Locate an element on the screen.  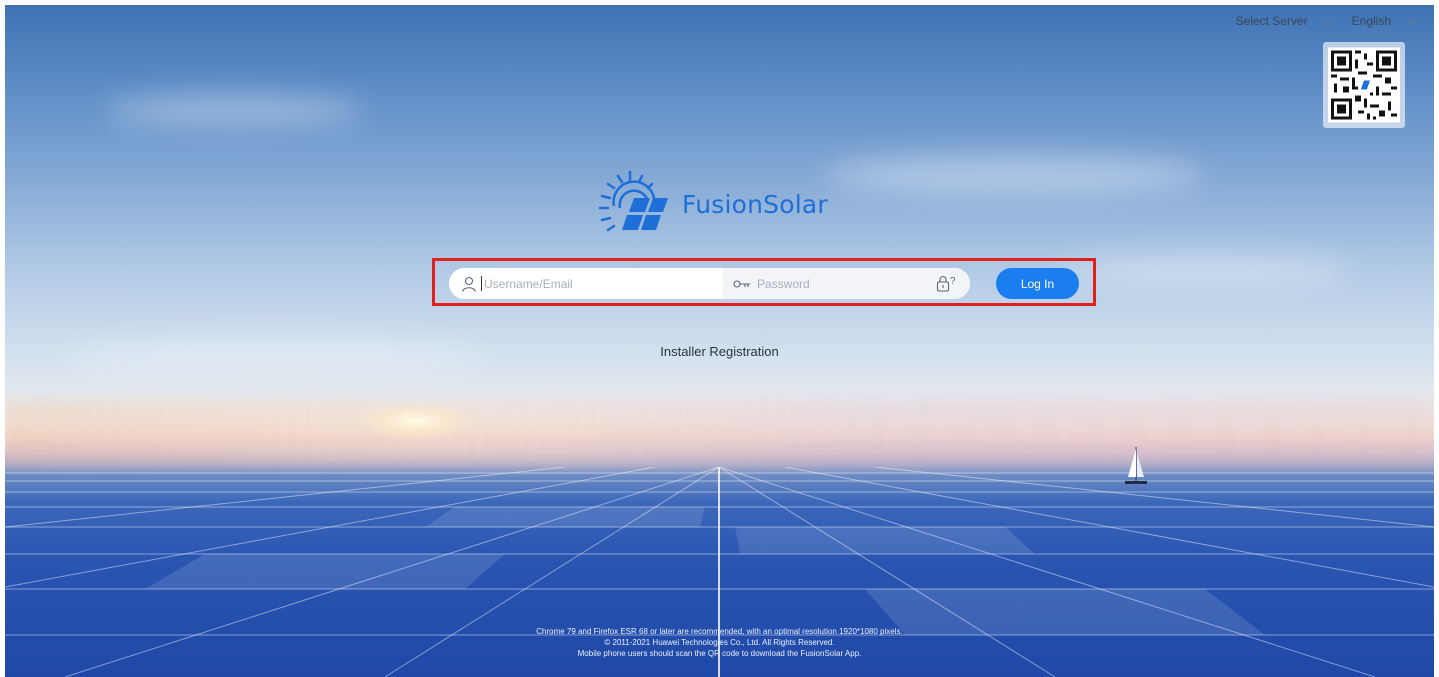
qr-code is located at coordinates (1364, 85).